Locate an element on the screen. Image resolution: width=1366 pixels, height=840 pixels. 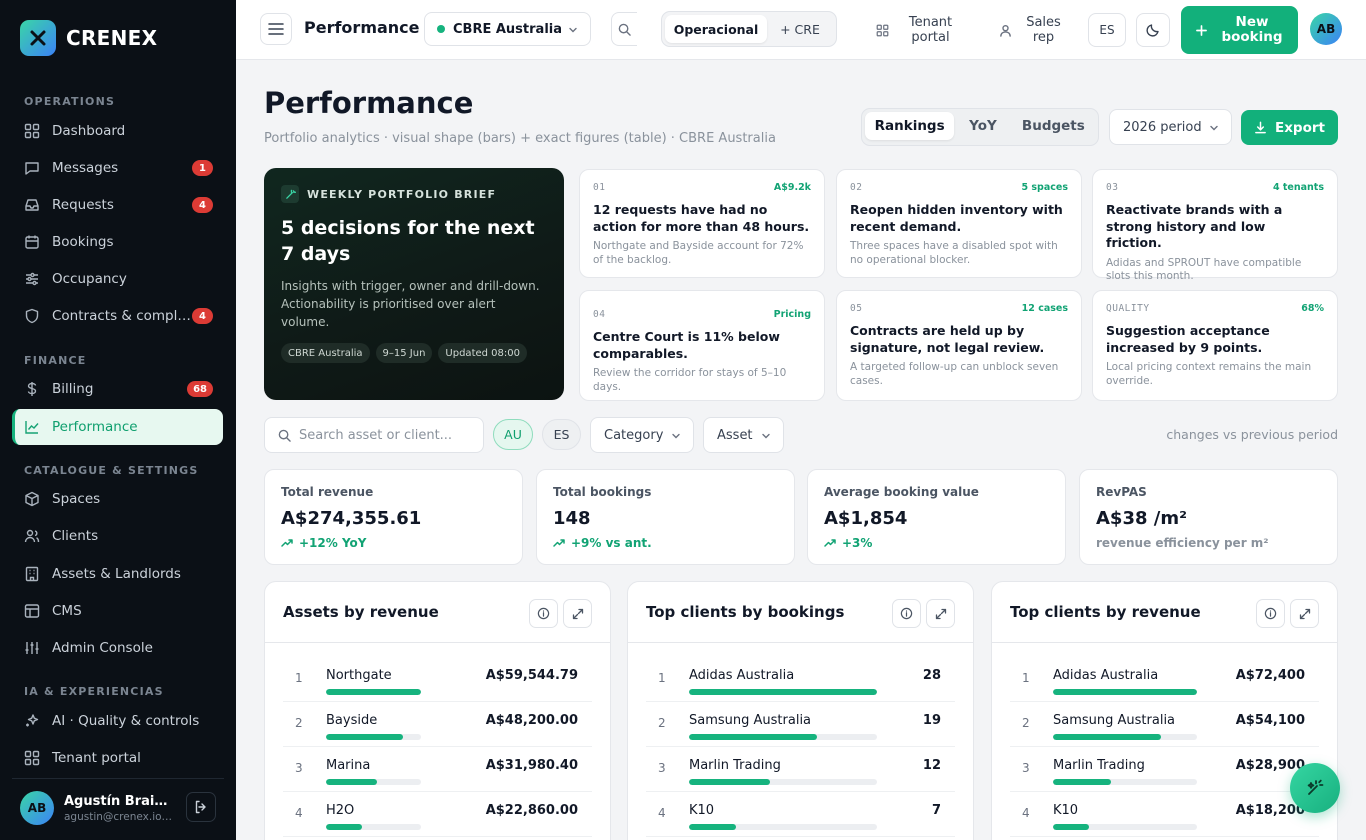
region-pill-es: ES is located at coordinates (561, 434).